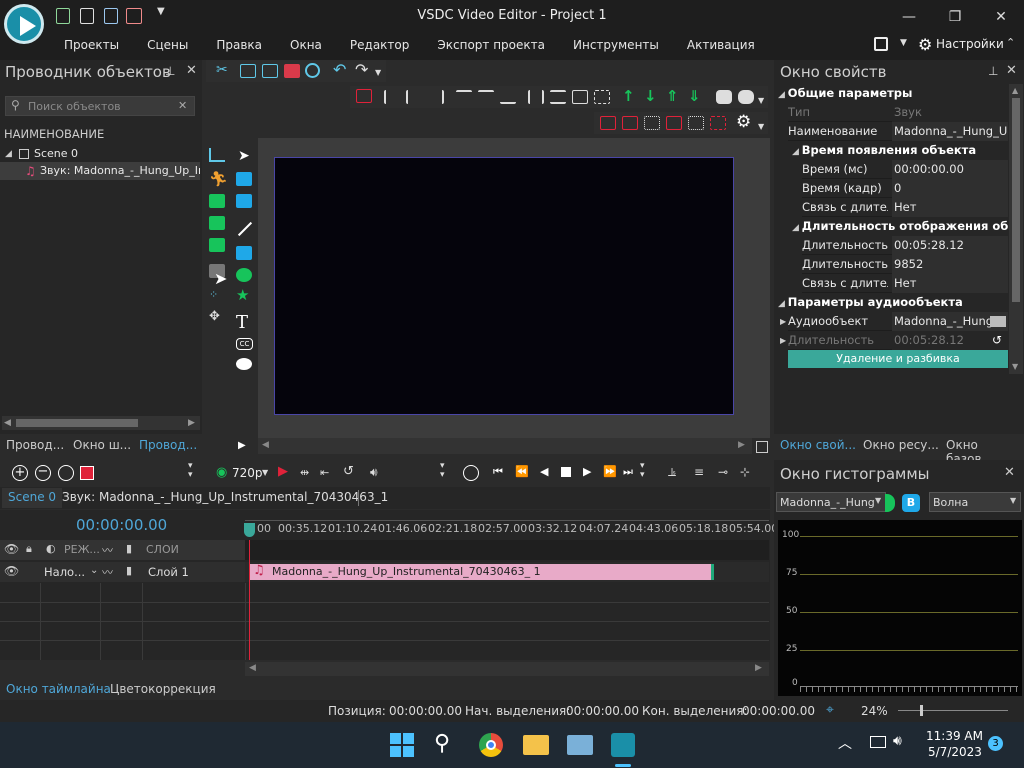  I want to click on align-dropdown-icon: ▼, so click(761, 100).